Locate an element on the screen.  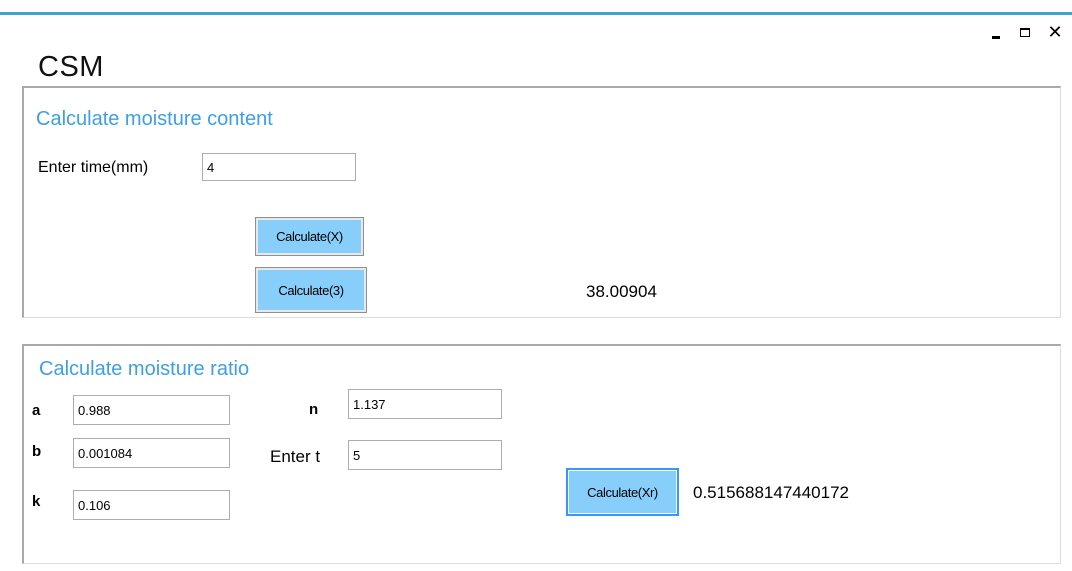
calculate-x-button: Calculate(X) is located at coordinates (309, 236).